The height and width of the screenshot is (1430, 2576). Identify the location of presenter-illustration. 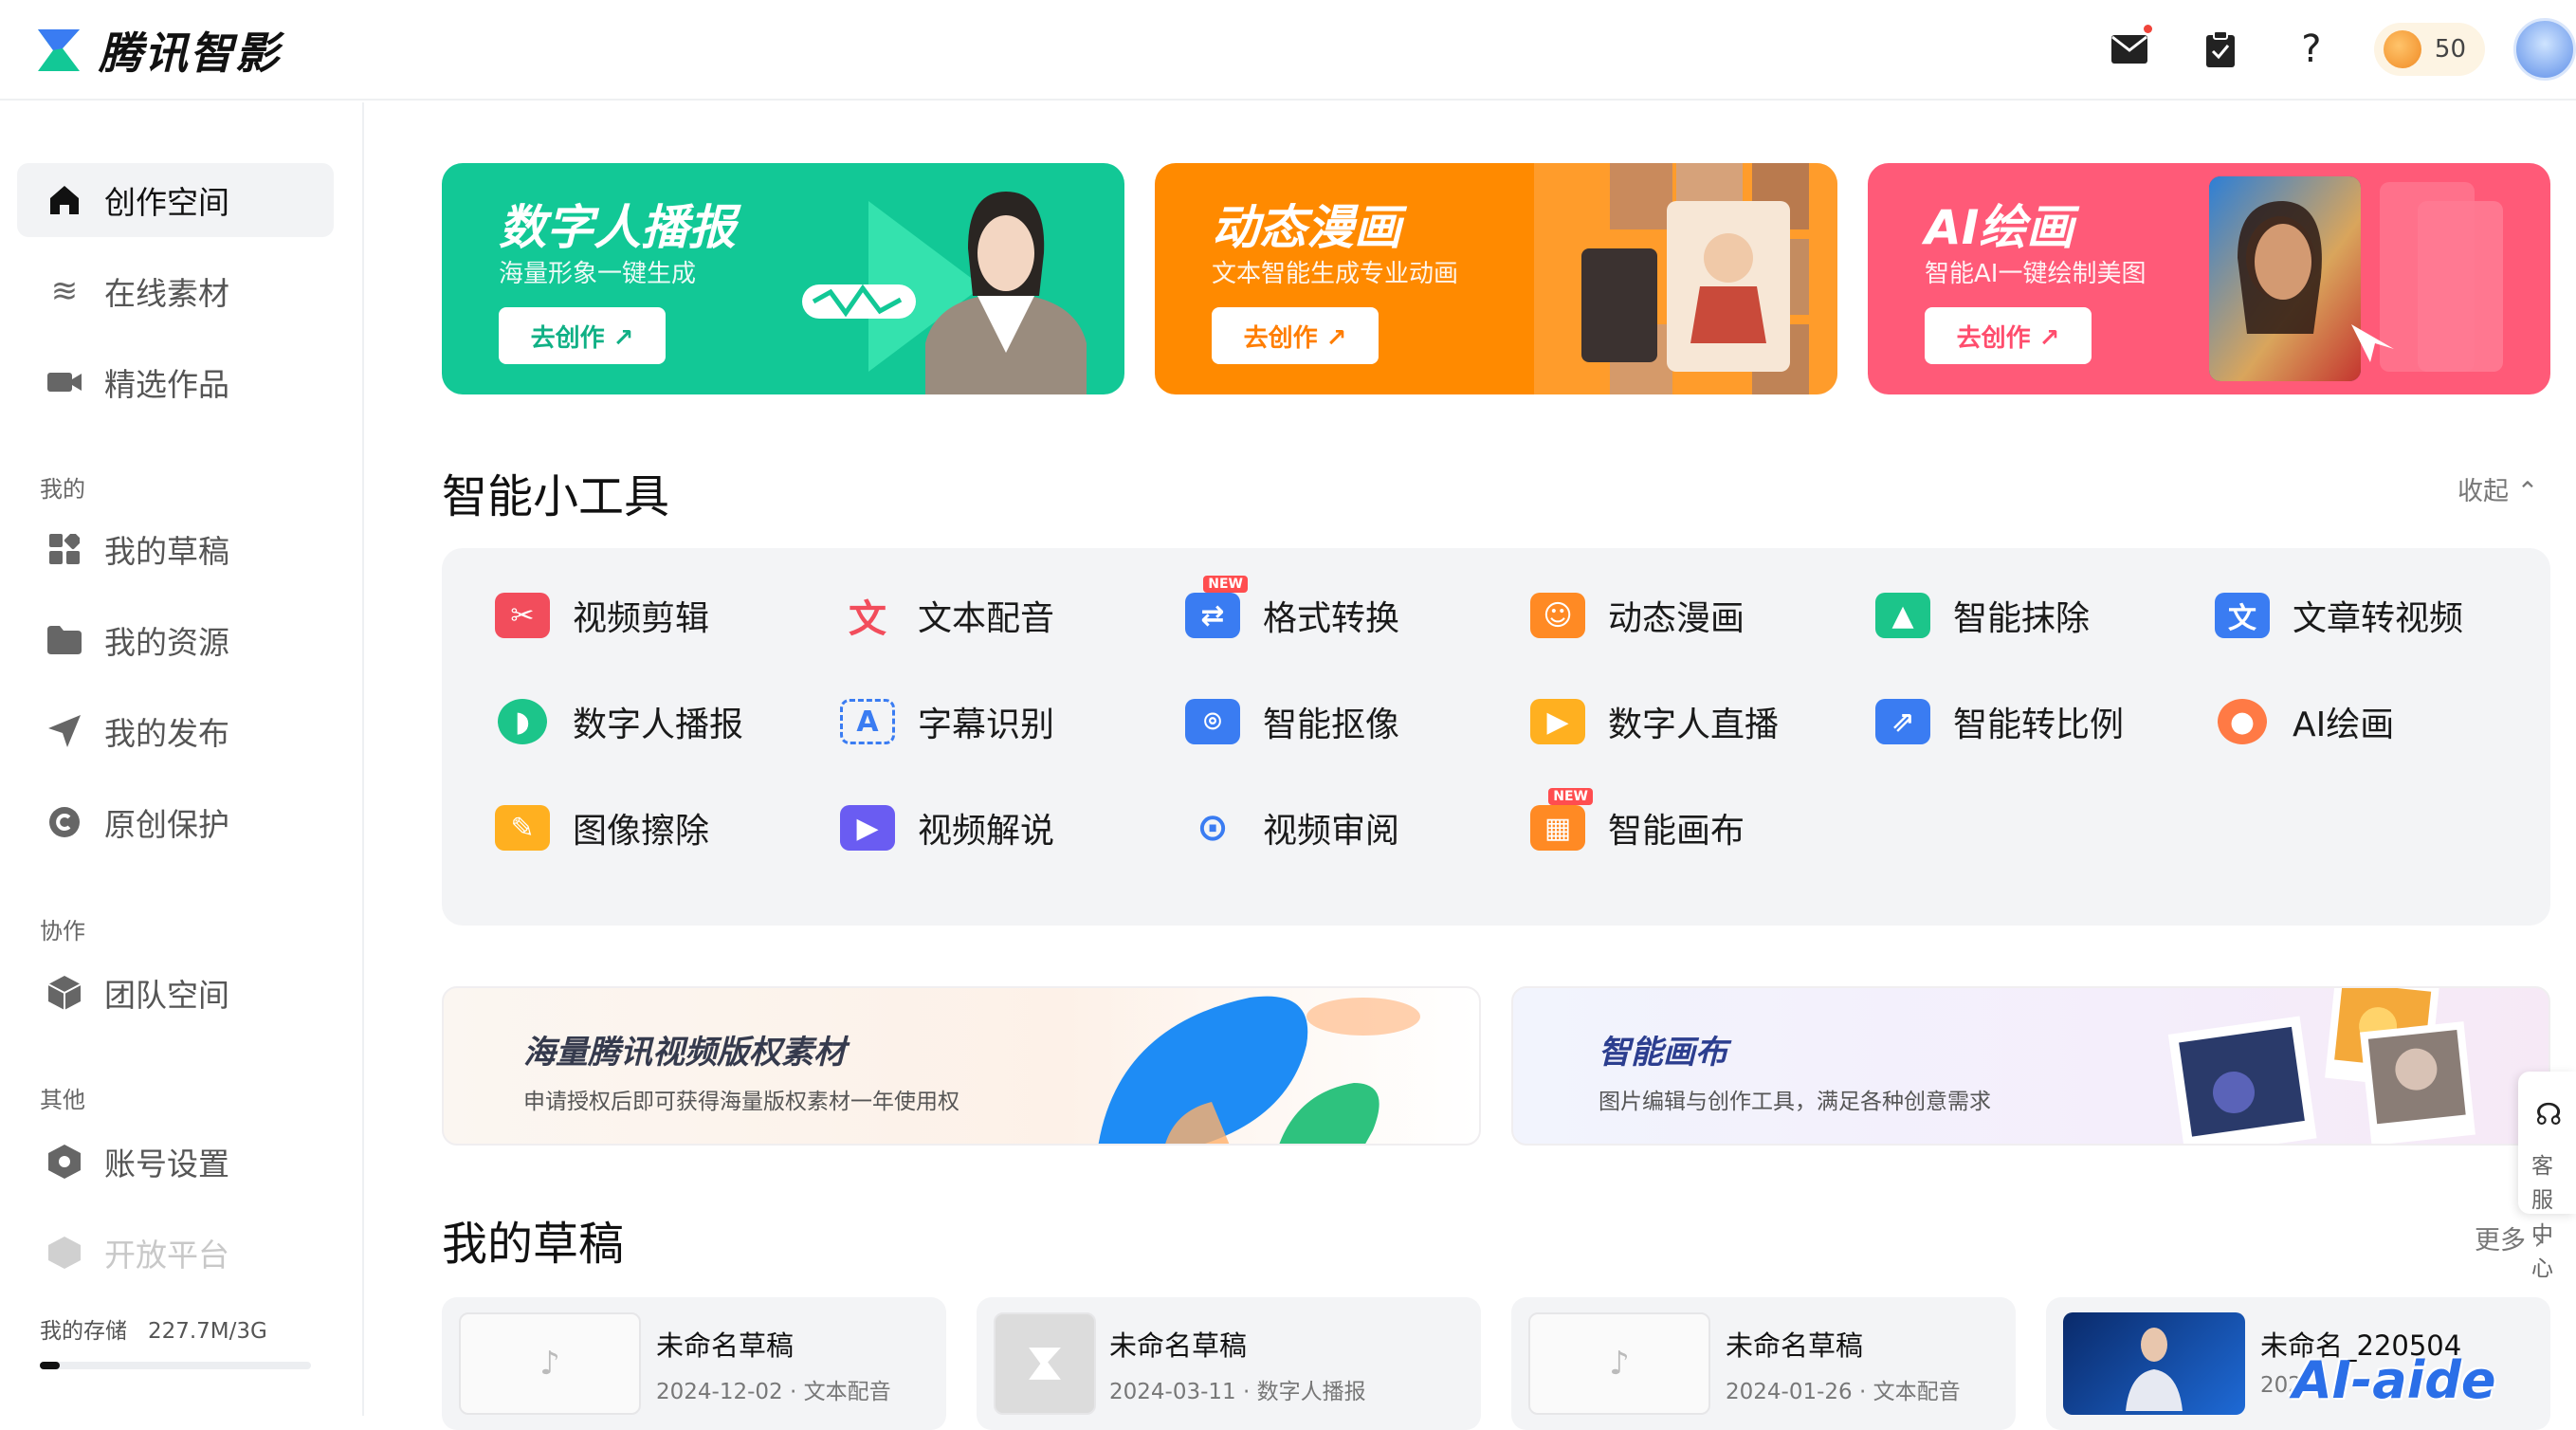
(944, 293).